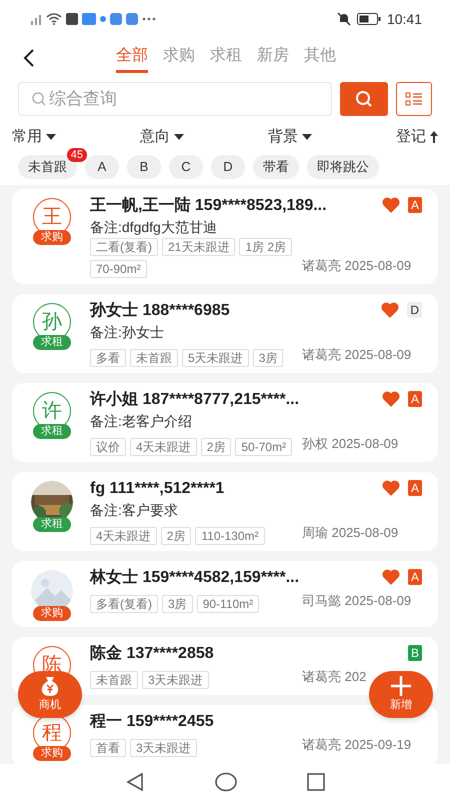  What do you see at coordinates (350, 532) in the screenshot?
I see `agent-date: 周瑜 2025-08-09` at bounding box center [350, 532].